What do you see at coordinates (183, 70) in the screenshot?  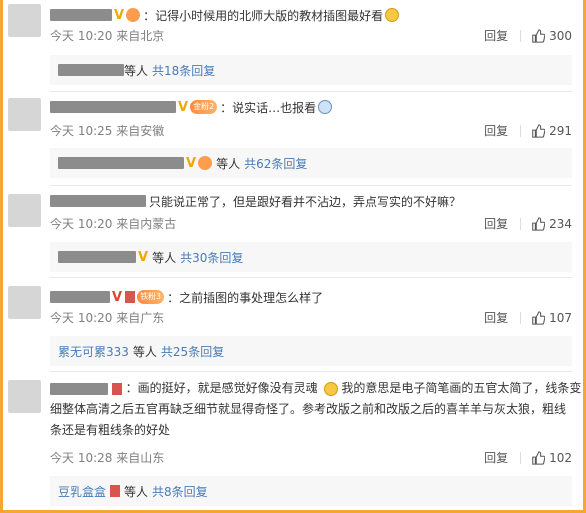 I see `reply-summary-link: 共18条回复` at bounding box center [183, 70].